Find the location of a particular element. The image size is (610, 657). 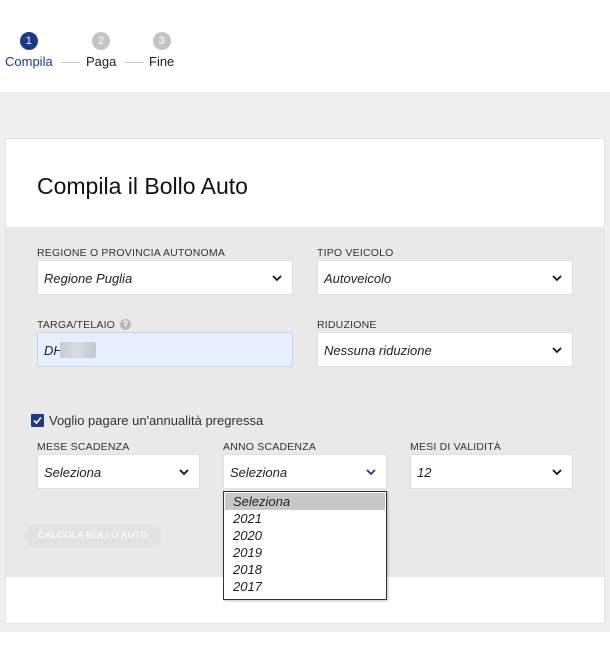

anno-scadenza-value: Seleziona is located at coordinates (259, 472).